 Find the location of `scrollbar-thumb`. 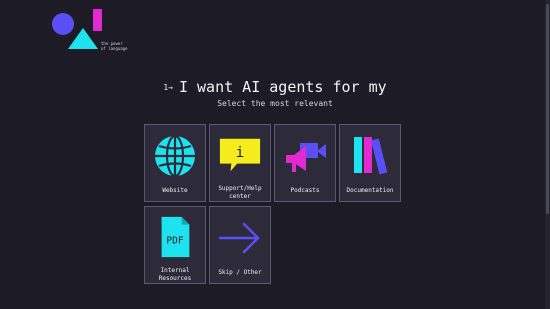

scrollbar-thumb is located at coordinates (547, 109).